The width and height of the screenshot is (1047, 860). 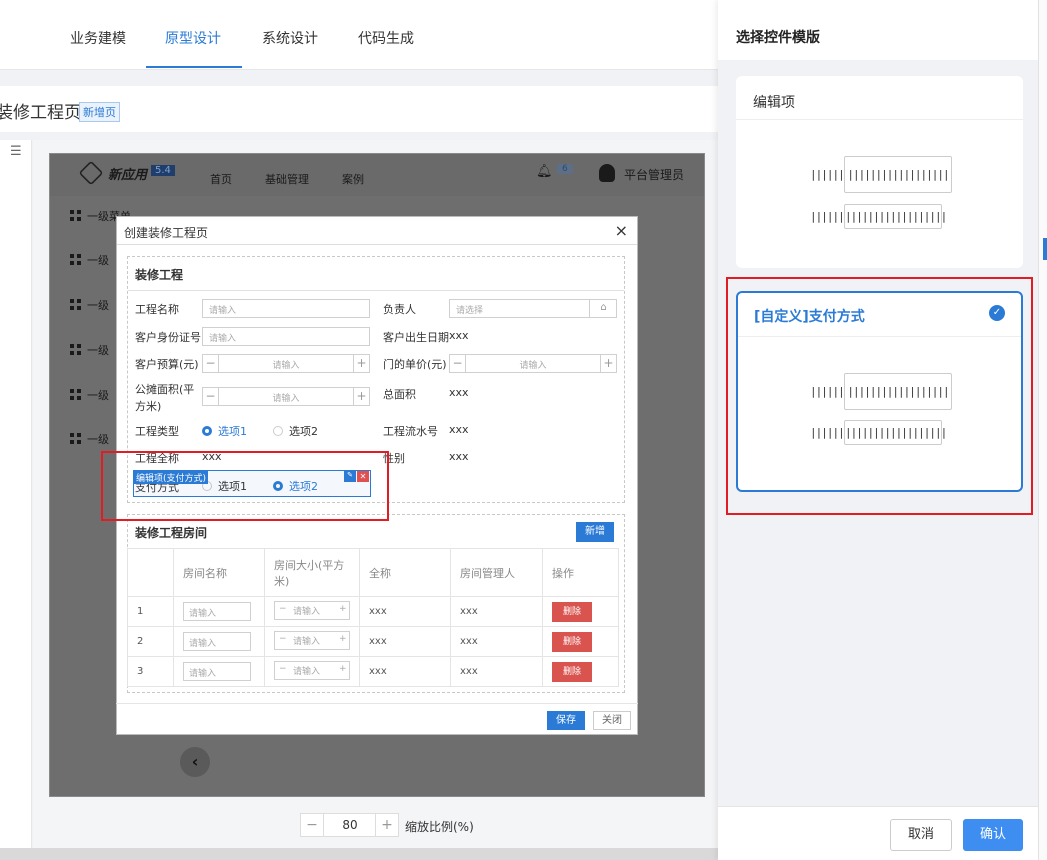 What do you see at coordinates (195, 762) in the screenshot?
I see `collapse-sidebar-button: ‹` at bounding box center [195, 762].